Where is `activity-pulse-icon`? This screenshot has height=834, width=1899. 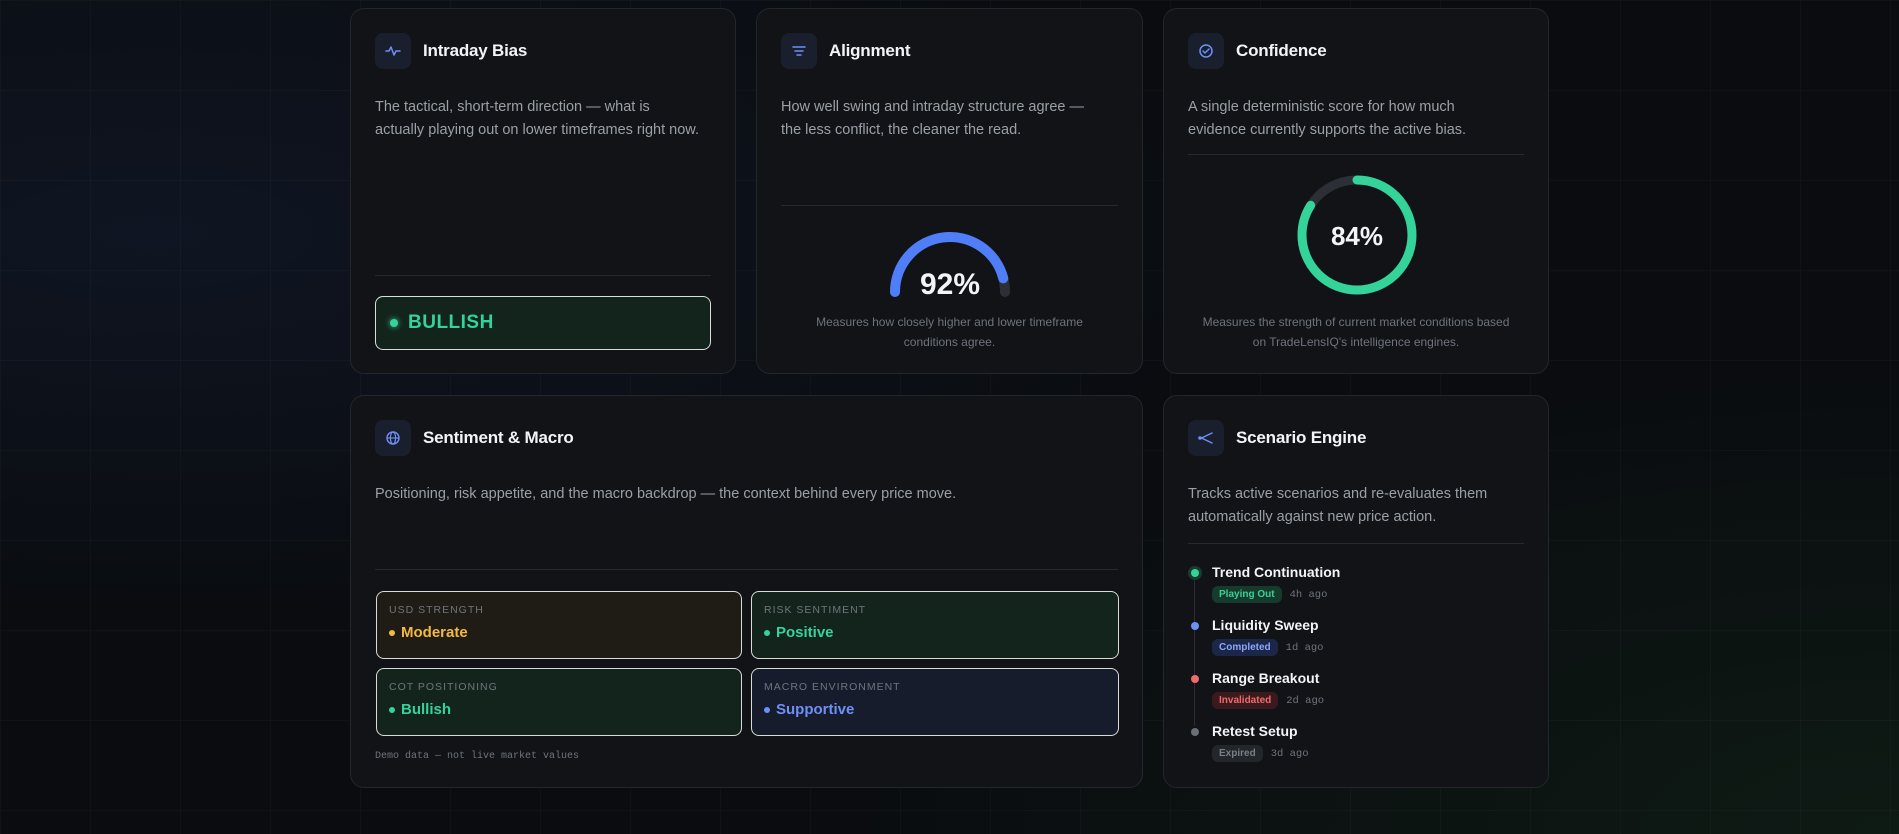
activity-pulse-icon is located at coordinates (393, 51).